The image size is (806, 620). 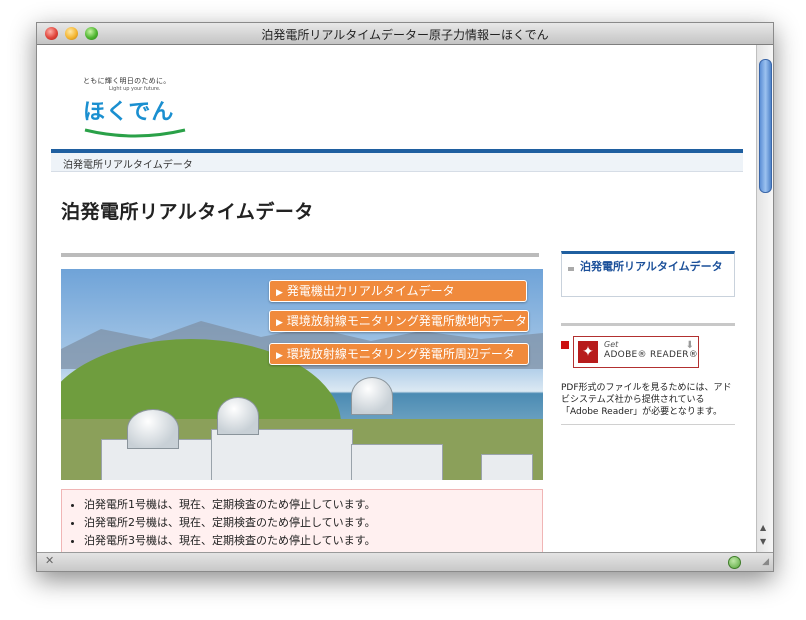 I want to click on close-status-icon: ✕, so click(x=49, y=560).